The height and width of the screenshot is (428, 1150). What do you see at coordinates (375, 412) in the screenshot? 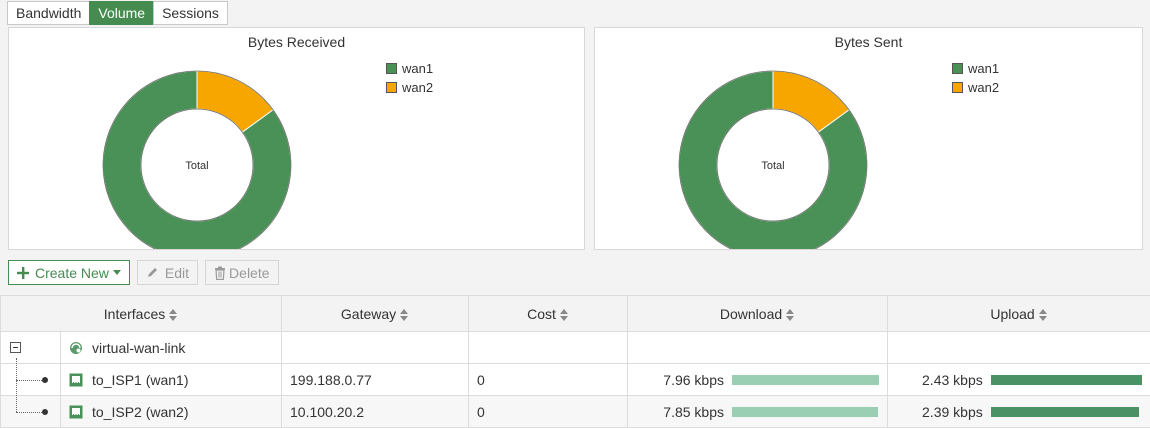
I see `gateway-cell: 10.100.20.2` at bounding box center [375, 412].